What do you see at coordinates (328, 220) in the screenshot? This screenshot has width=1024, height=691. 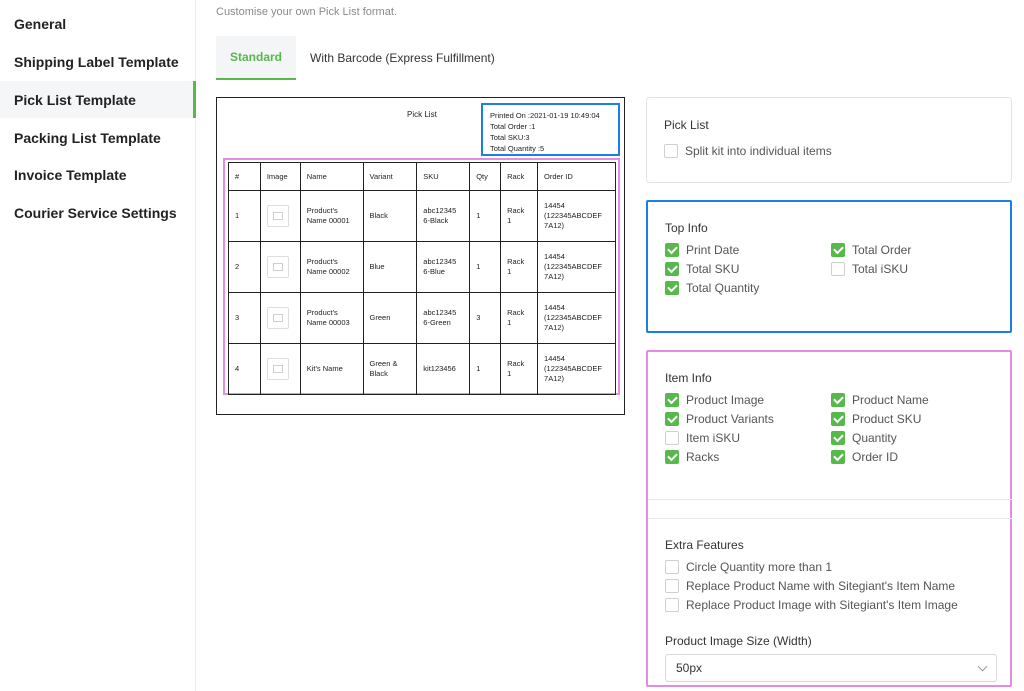 I see `name-line: Name 00001` at bounding box center [328, 220].